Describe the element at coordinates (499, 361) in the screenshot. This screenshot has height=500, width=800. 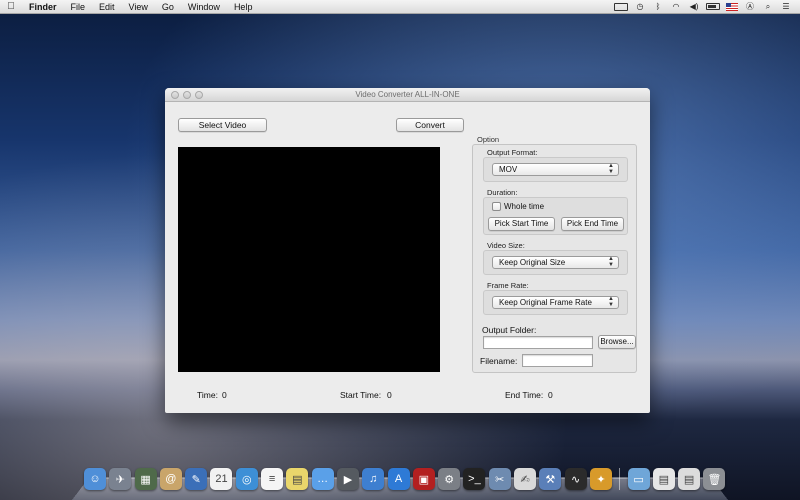
I see `filename-label: Filename:` at that location.